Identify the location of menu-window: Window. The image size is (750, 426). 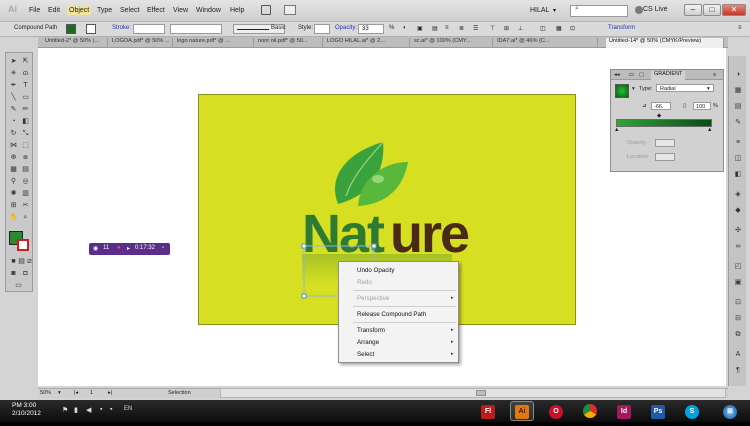
(208, 10).